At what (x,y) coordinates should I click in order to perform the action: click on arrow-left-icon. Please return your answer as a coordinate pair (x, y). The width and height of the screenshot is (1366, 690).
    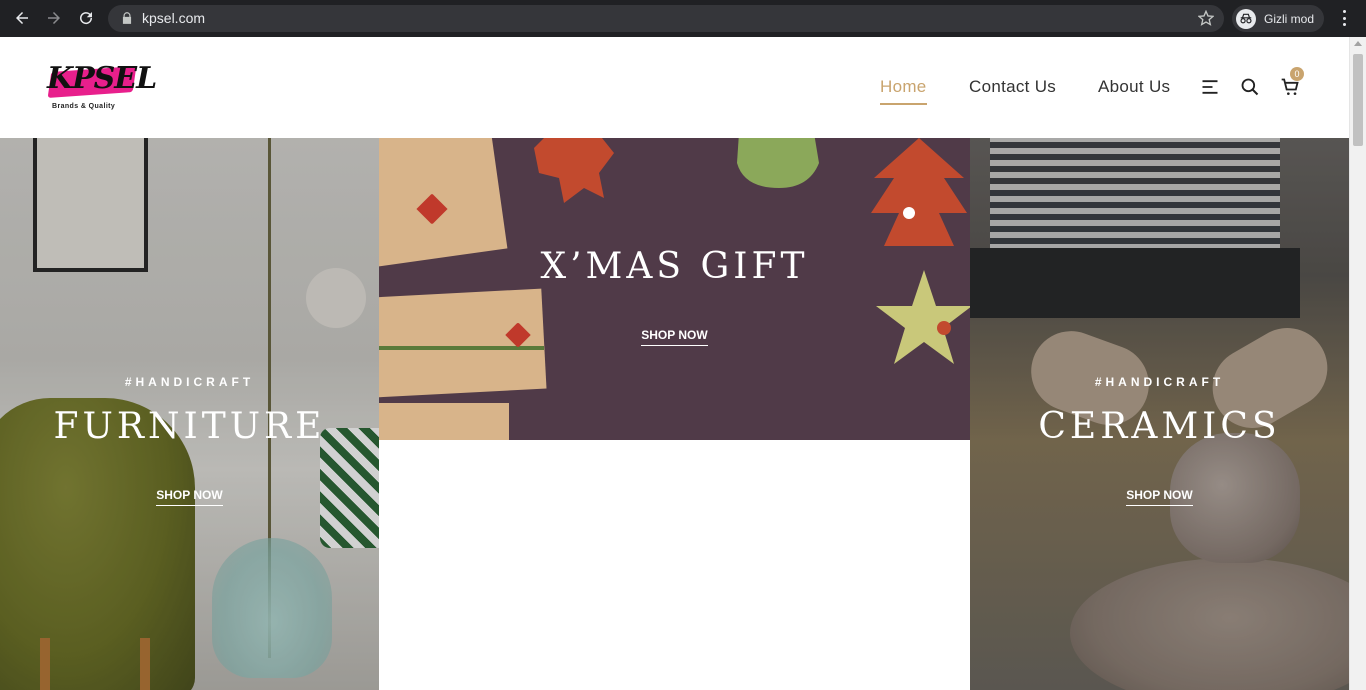
    Looking at the image, I should click on (22, 18).